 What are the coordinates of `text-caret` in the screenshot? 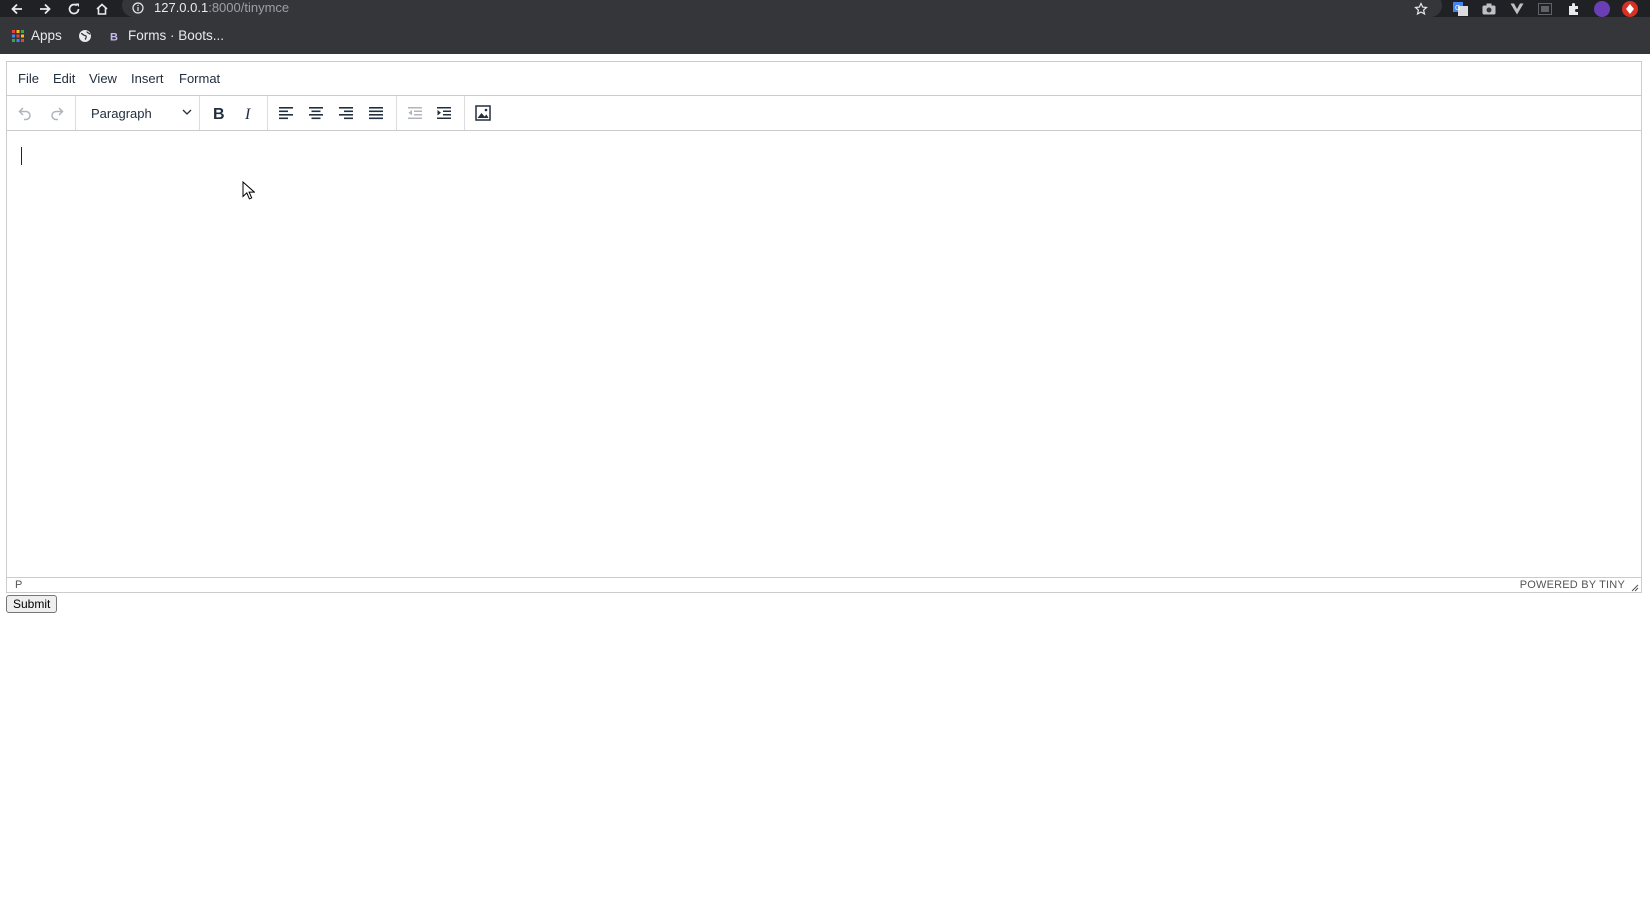 It's located at (21, 156).